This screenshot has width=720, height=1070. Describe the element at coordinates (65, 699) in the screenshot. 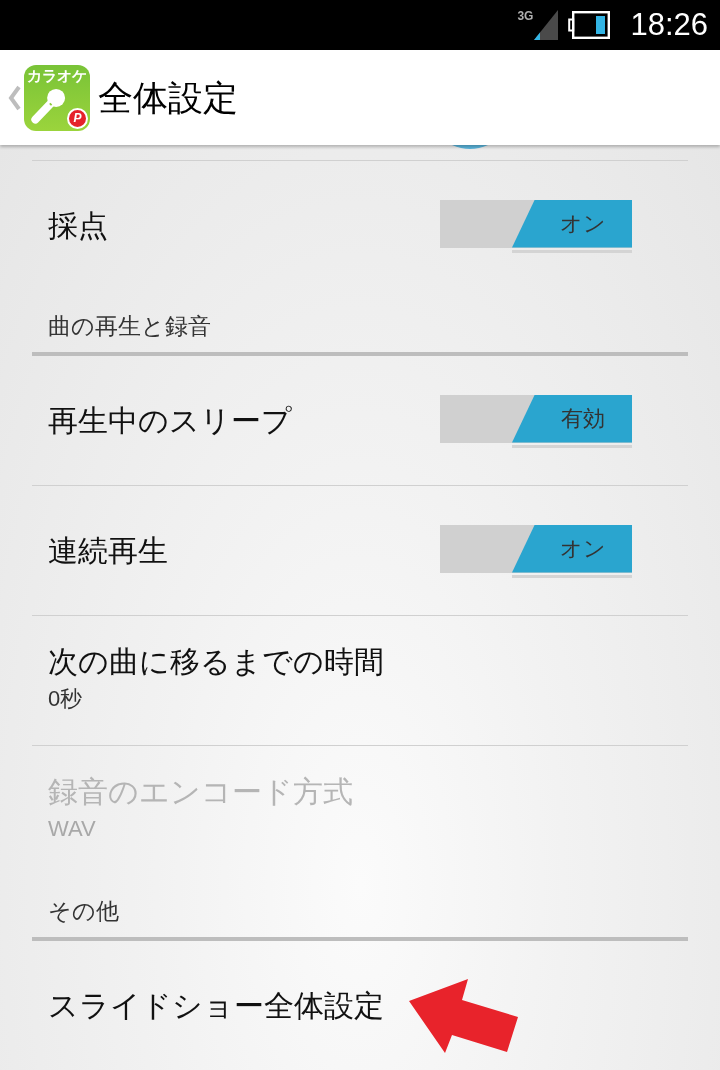

I see `setting-summary: 0秒` at that location.